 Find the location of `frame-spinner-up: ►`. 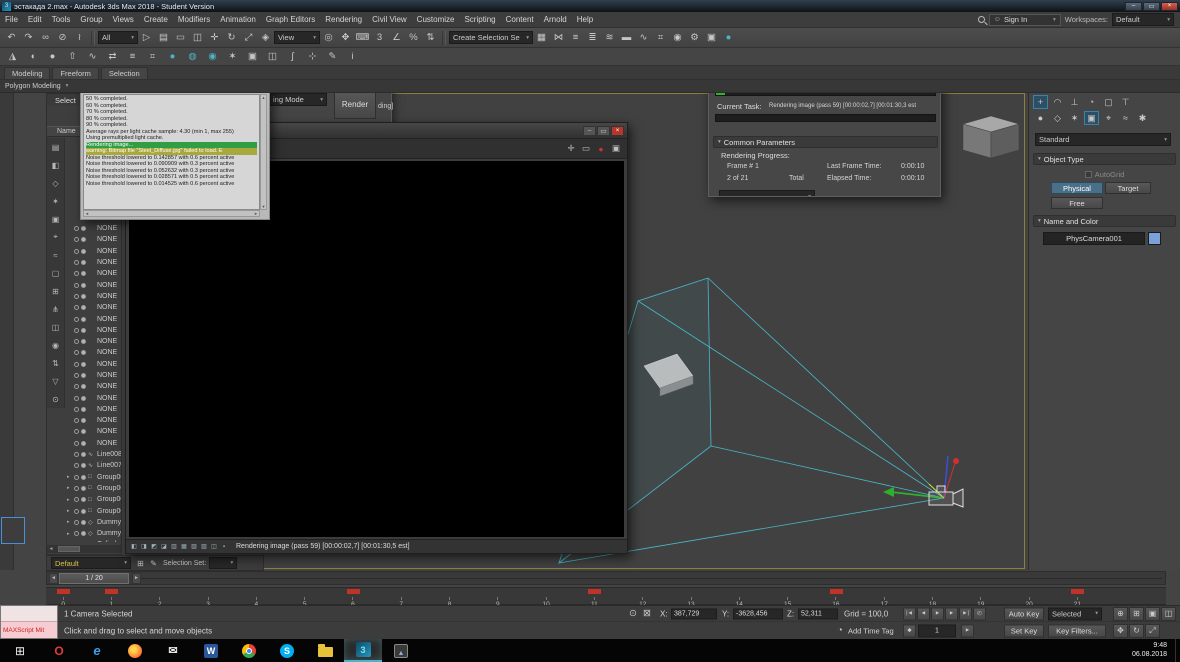

frame-spinner-up: ► is located at coordinates (967, 630).